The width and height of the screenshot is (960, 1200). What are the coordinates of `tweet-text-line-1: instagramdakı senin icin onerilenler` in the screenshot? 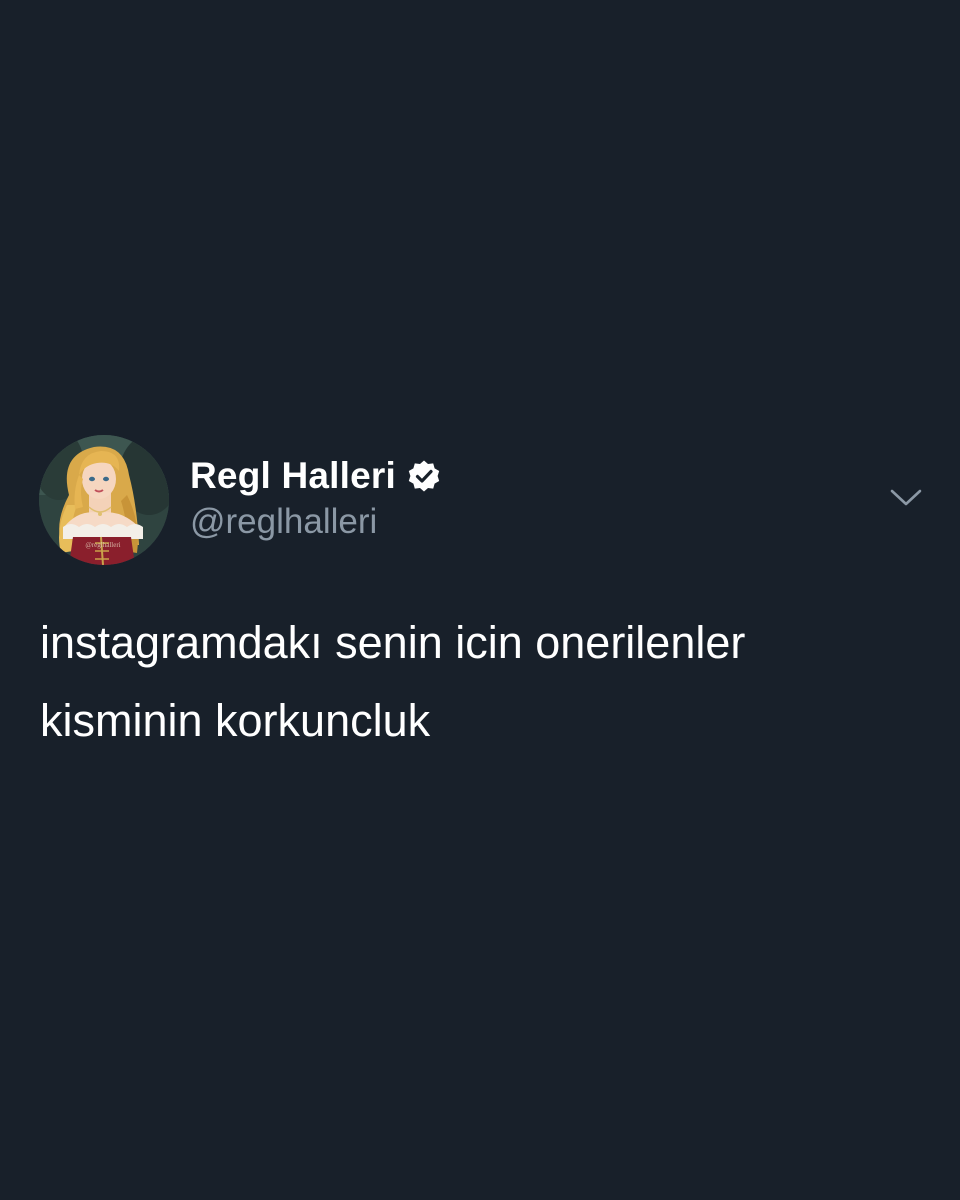 It's located at (393, 642).